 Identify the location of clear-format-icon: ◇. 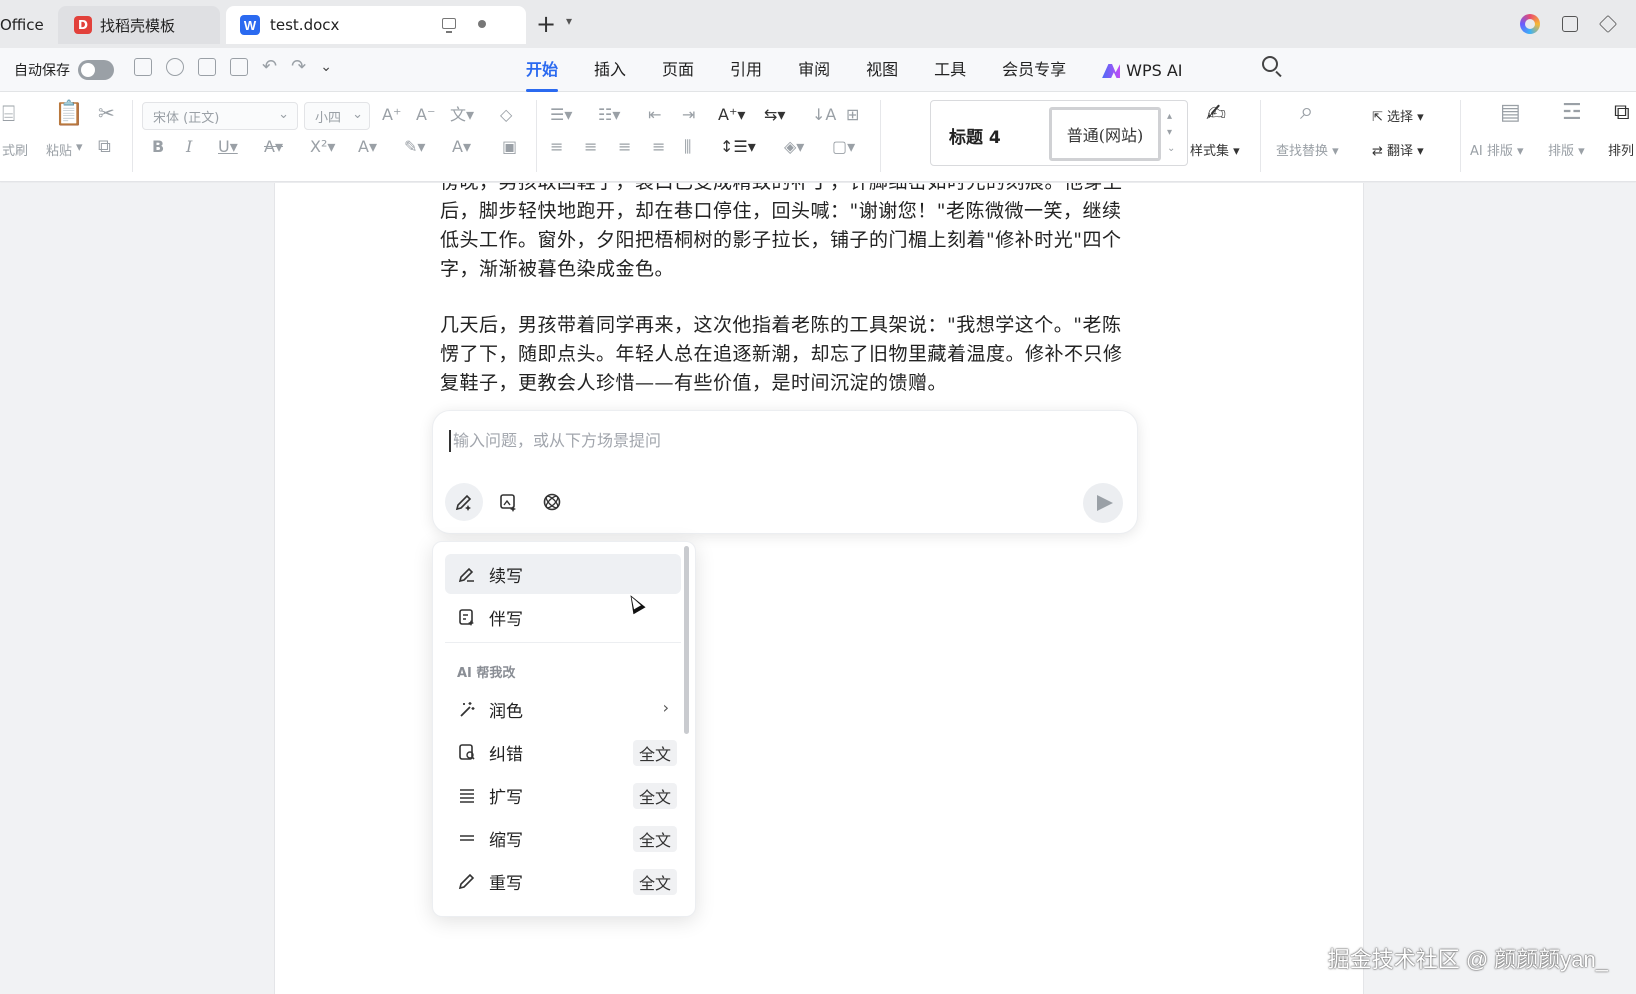
(506, 115).